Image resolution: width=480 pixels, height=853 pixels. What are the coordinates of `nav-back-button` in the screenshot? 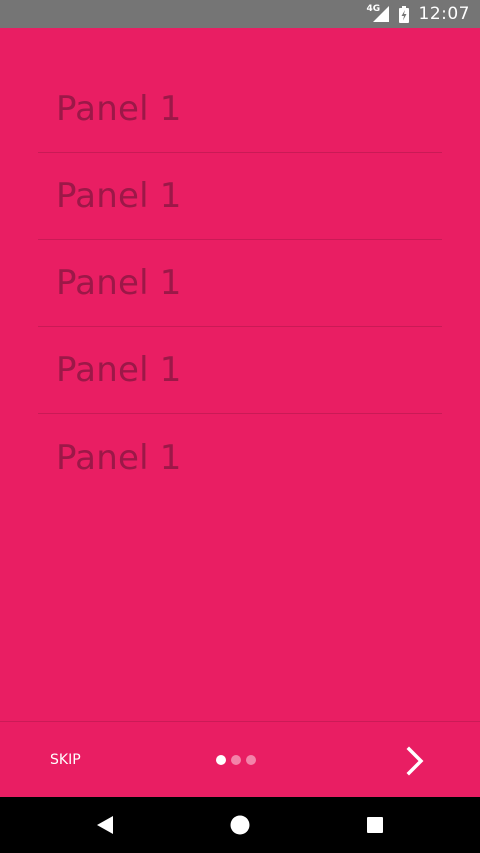 It's located at (105, 825).